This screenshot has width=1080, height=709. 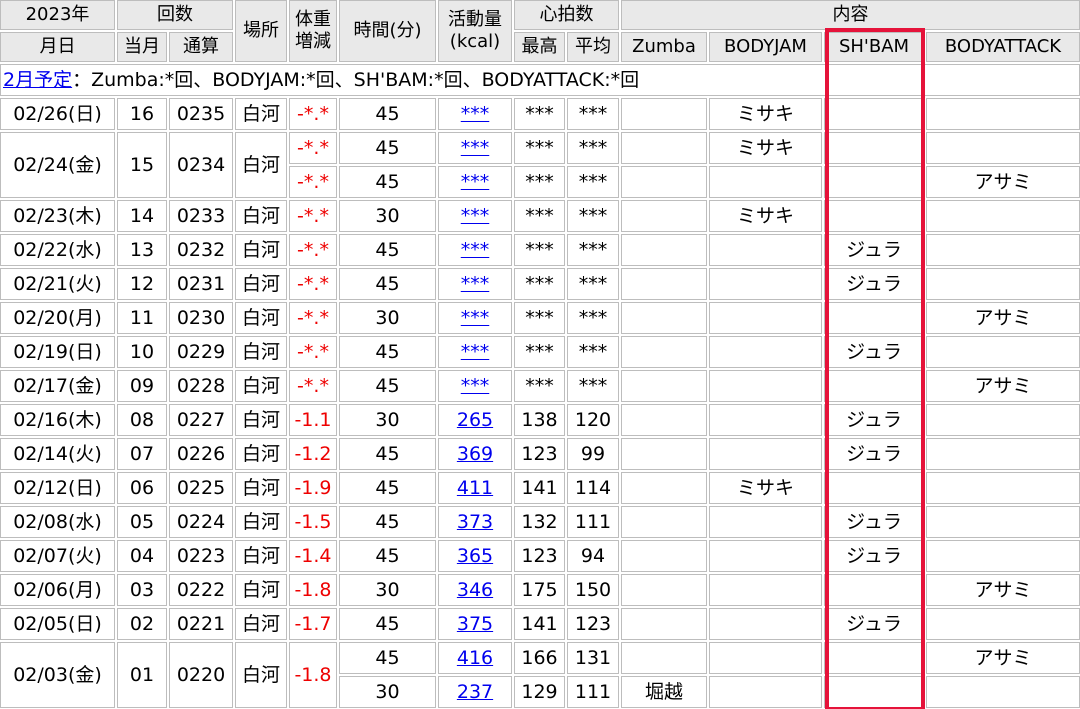 What do you see at coordinates (475, 420) in the screenshot?
I see `kcal-link: 265` at bounding box center [475, 420].